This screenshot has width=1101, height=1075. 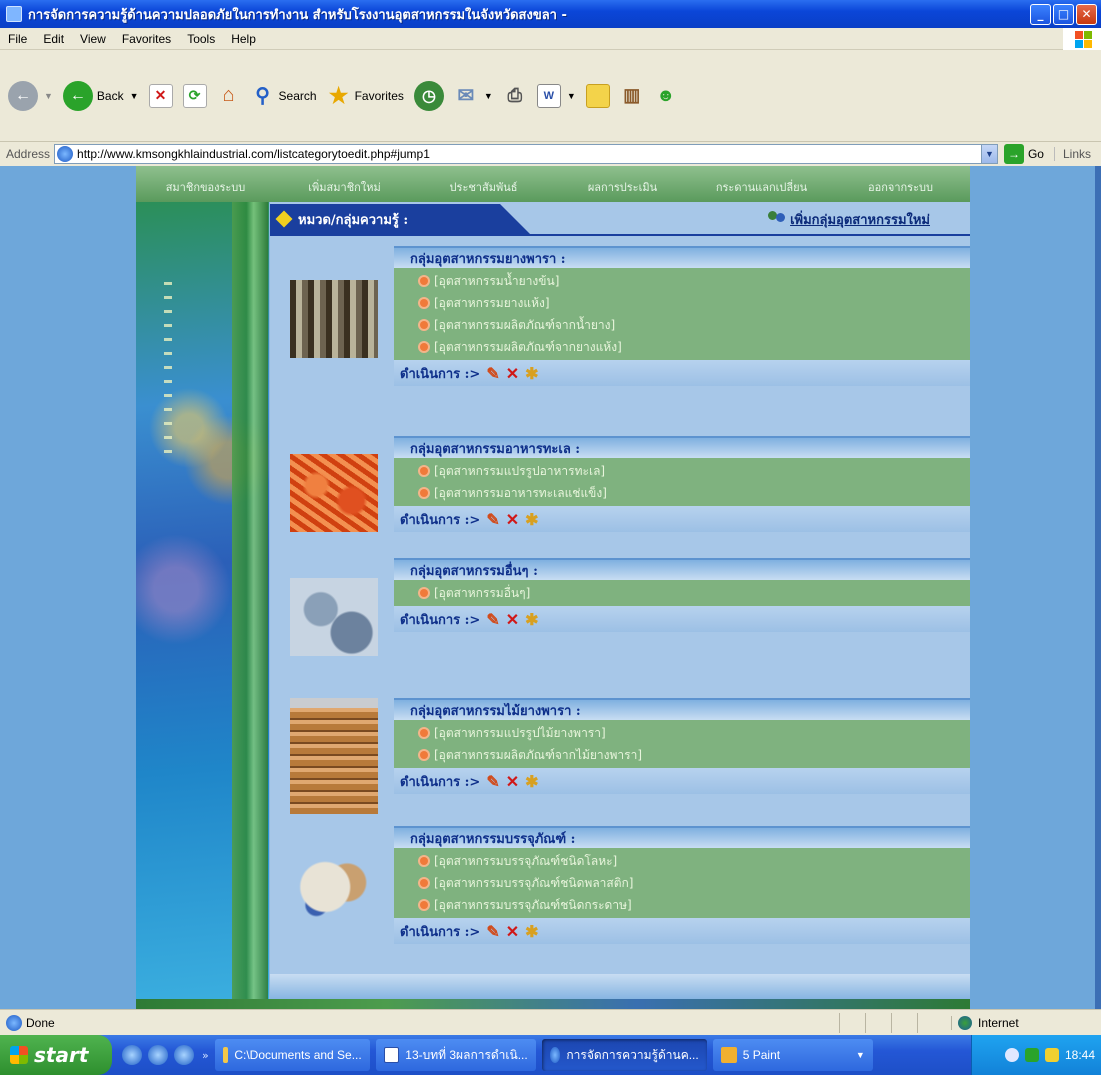 I want to click on list-item: [อุตสาหกรรมยางแห้ง], so click(x=695, y=303).